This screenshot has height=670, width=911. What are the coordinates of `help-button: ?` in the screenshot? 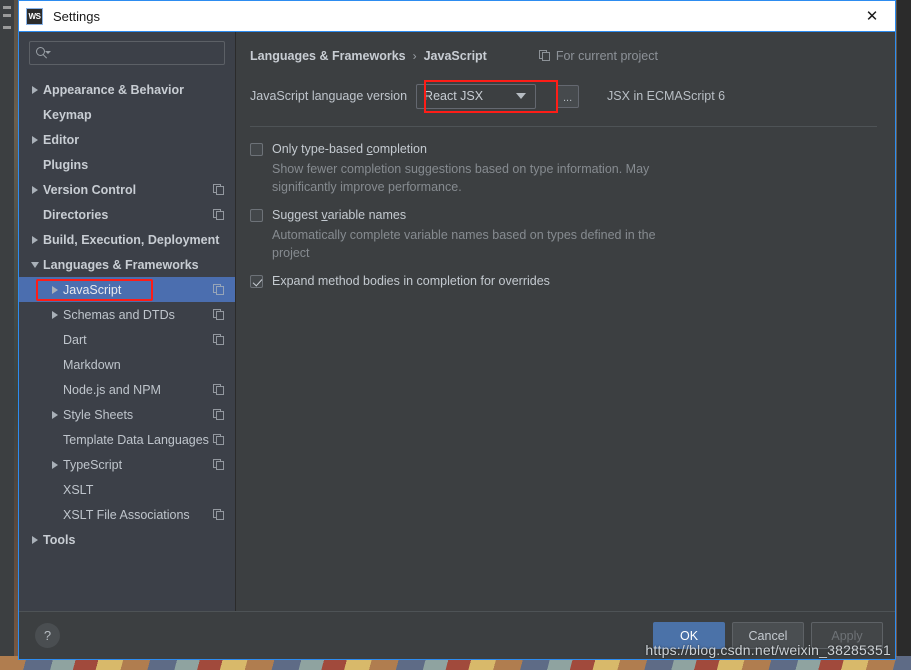 It's located at (47, 635).